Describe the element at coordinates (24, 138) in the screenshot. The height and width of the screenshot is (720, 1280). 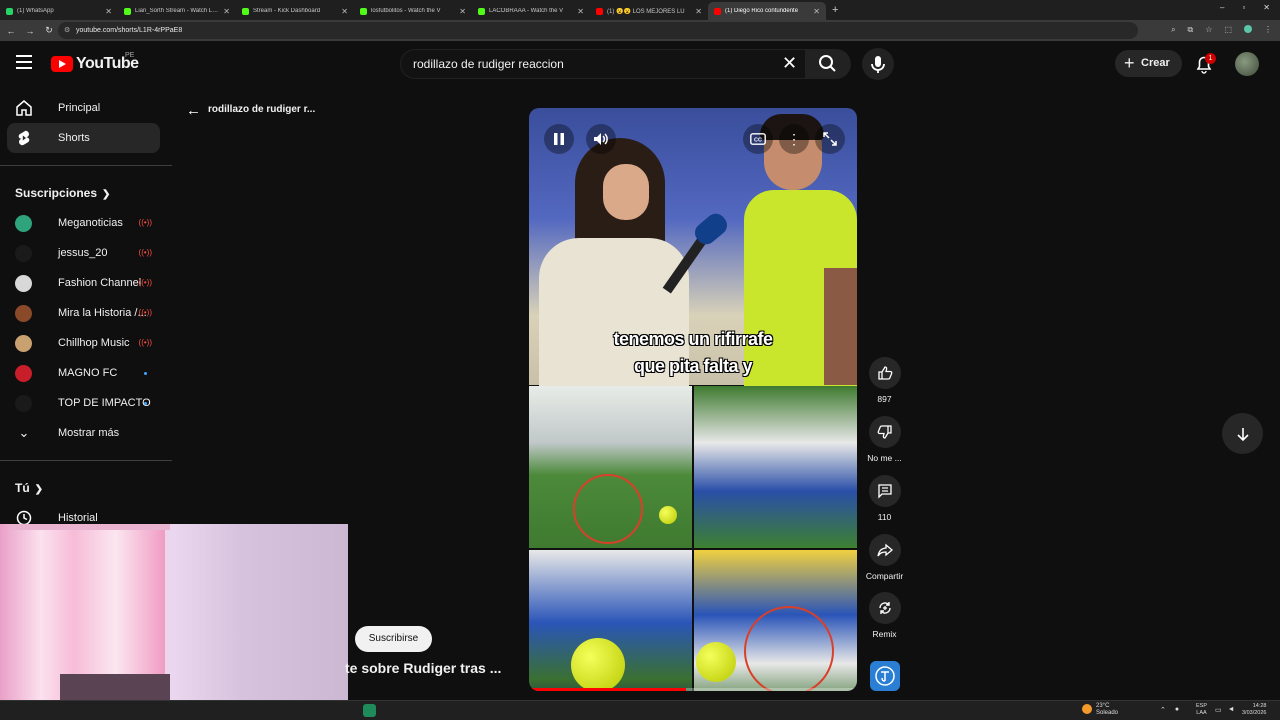
I see `shorts-icon` at that location.